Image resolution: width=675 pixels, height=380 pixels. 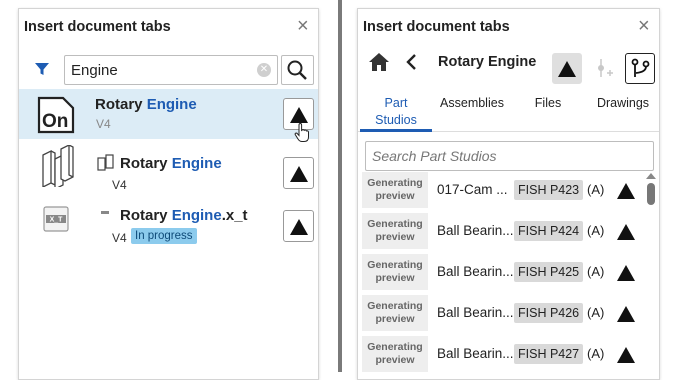 What do you see at coordinates (159, 70) in the screenshot?
I see `search-input` at bounding box center [159, 70].